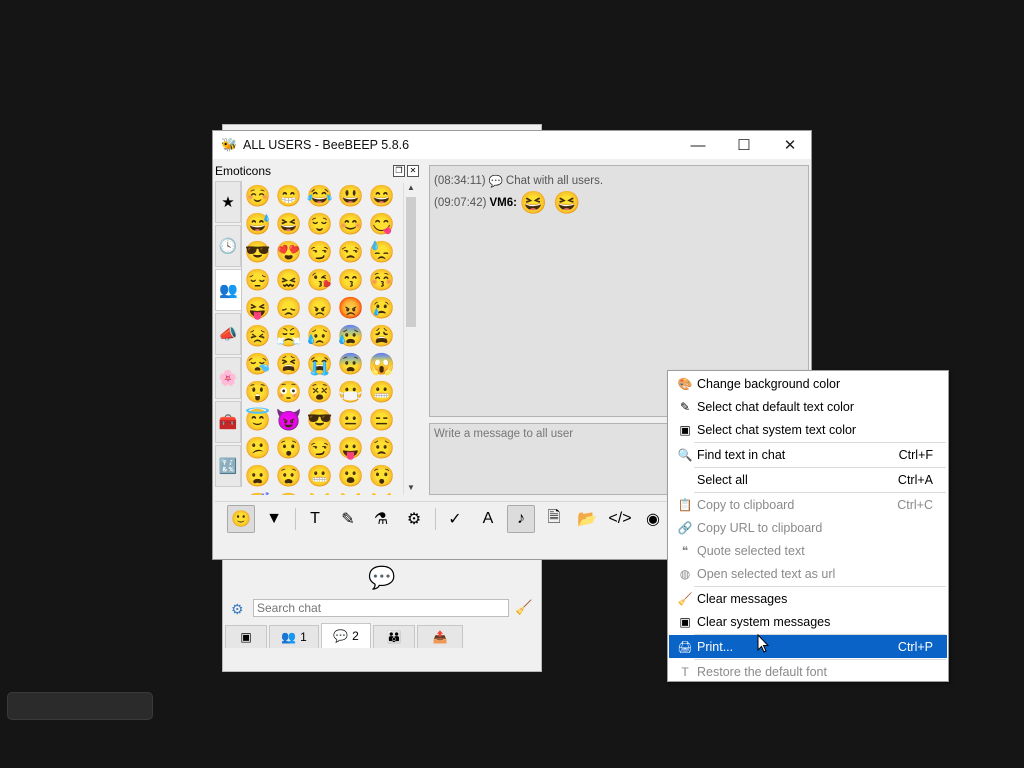 This screenshot has height=768, width=1024. I want to click on emoticon-cell: 😒, so click(351, 252).